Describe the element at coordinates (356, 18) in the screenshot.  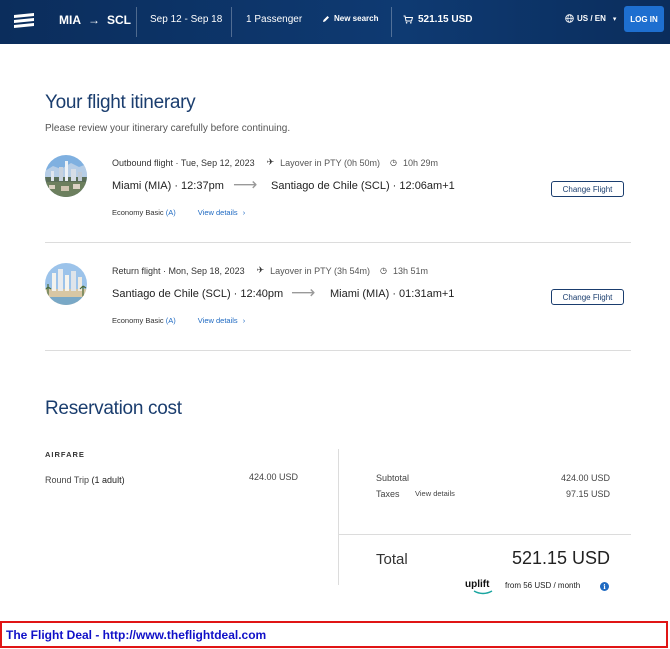
I see `new-search-label: New search` at that location.